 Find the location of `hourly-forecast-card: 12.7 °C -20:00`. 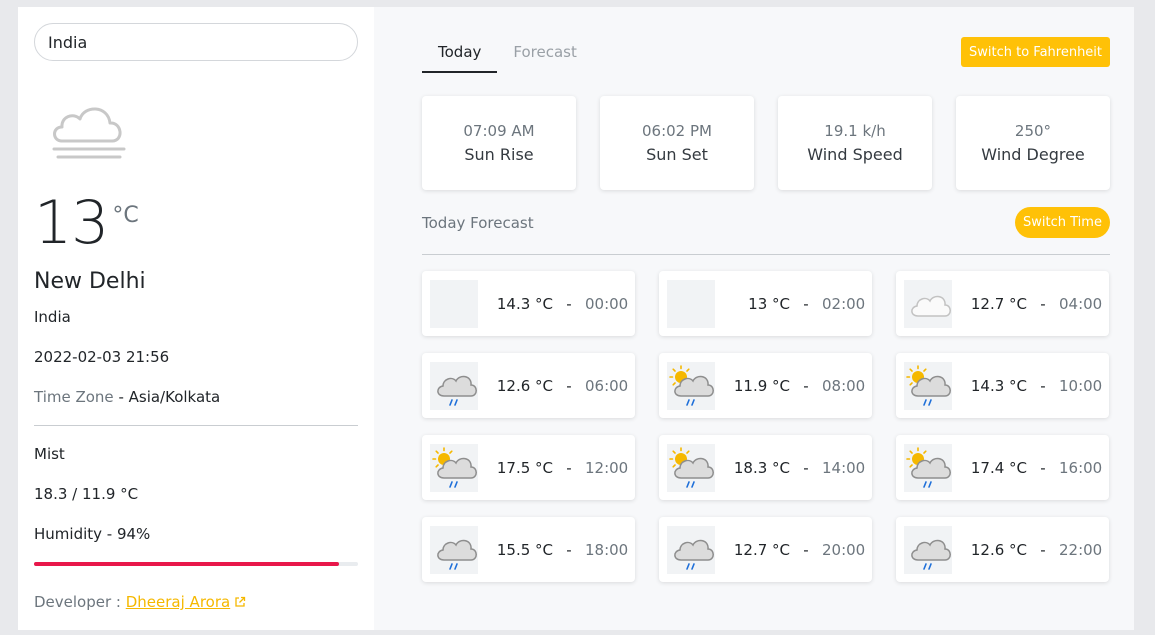

hourly-forecast-card: 12.7 °C -20:00 is located at coordinates (765, 549).